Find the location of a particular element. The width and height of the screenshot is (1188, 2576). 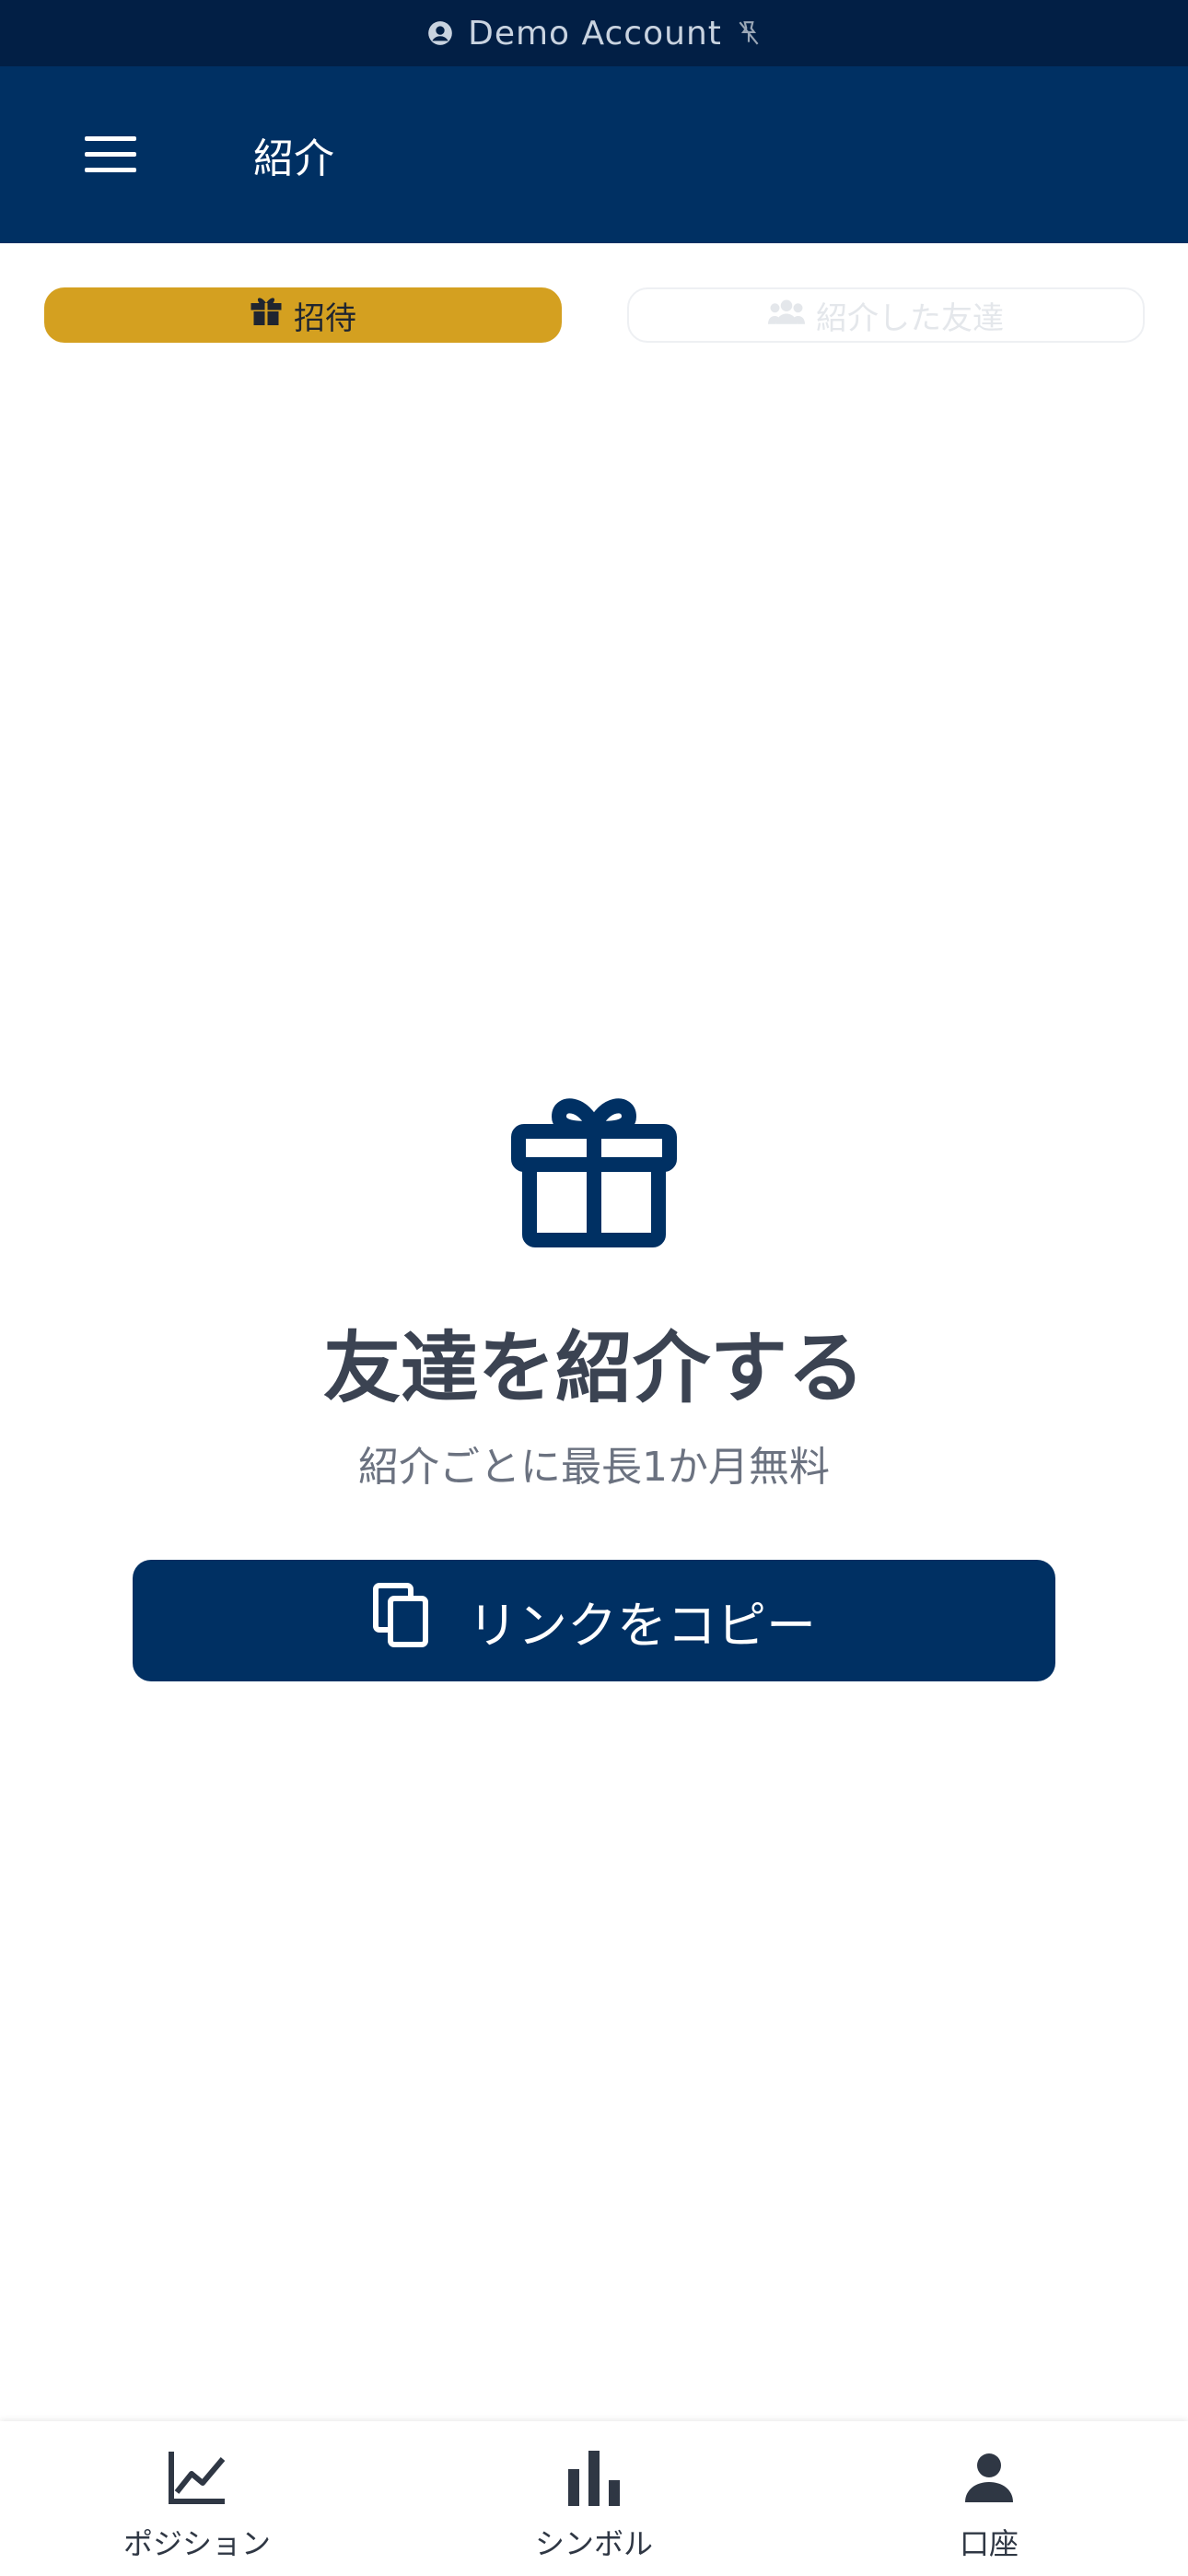

tab-invite: 招待 is located at coordinates (303, 315).